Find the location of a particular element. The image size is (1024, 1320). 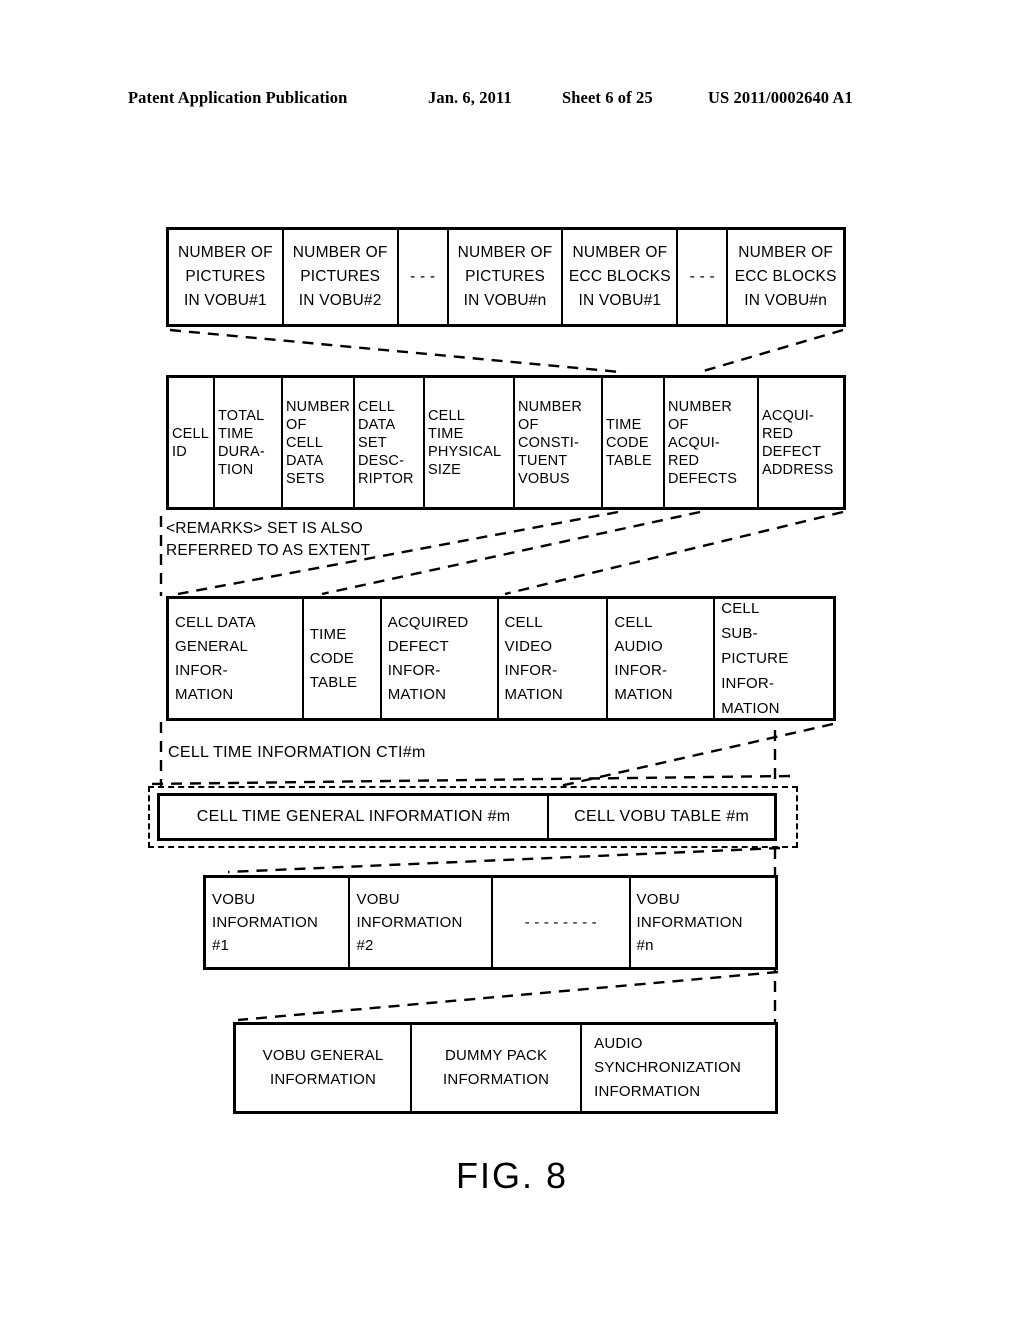

connector-row1-left is located at coordinates (395, 351).